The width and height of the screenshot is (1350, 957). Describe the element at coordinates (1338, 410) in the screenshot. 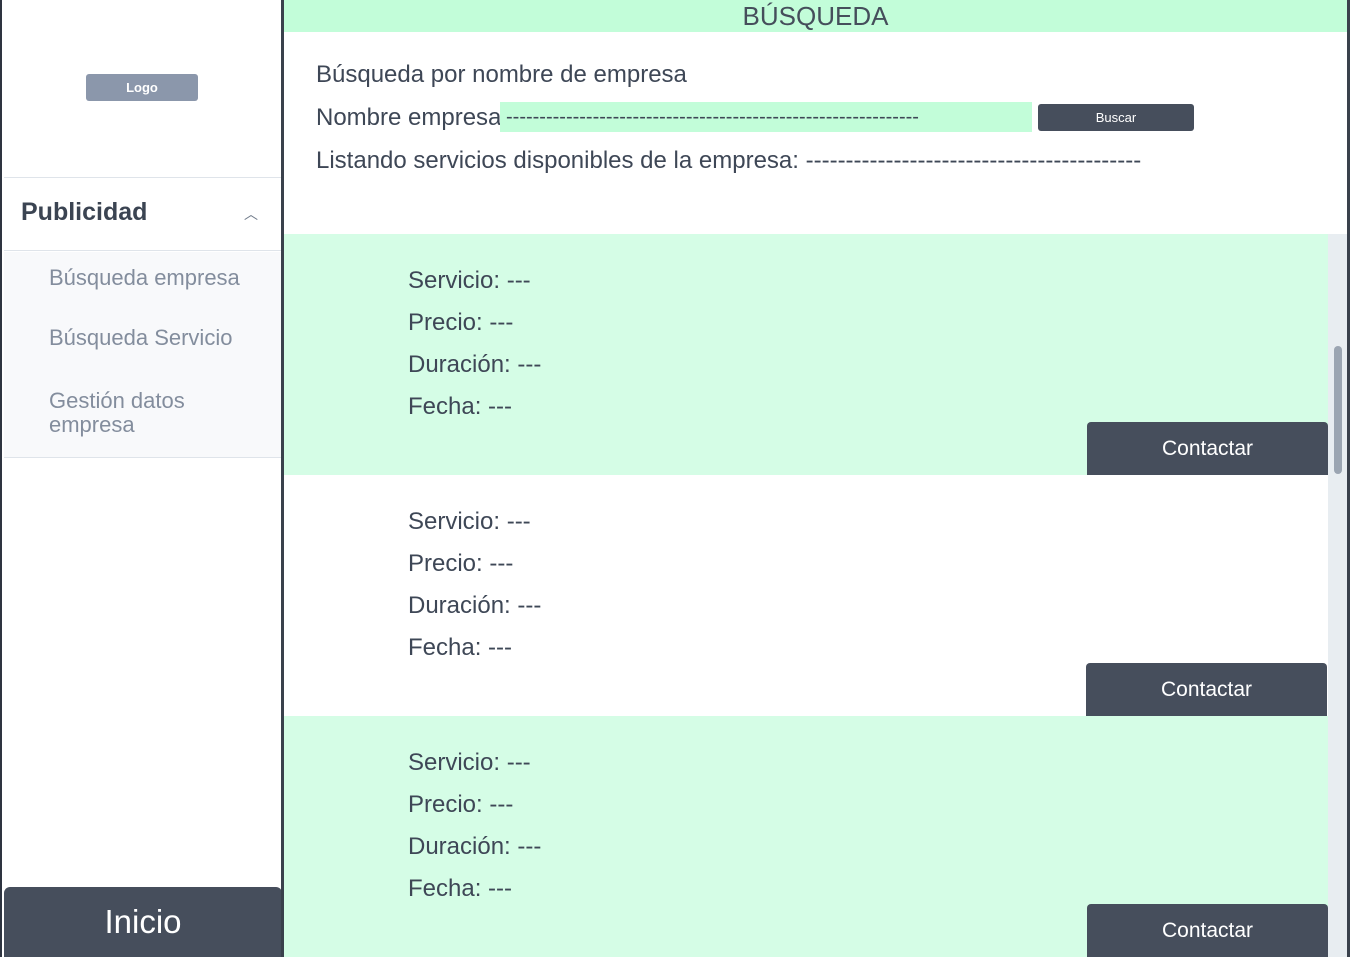

I see `scrollbar-thumb` at that location.